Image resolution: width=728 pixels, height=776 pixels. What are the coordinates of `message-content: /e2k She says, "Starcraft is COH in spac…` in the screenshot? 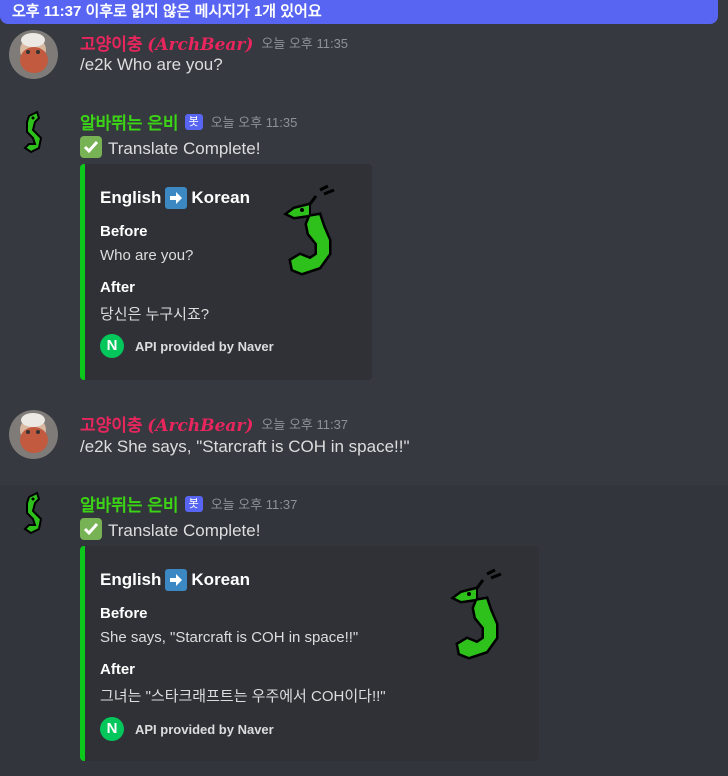 It's located at (245, 446).